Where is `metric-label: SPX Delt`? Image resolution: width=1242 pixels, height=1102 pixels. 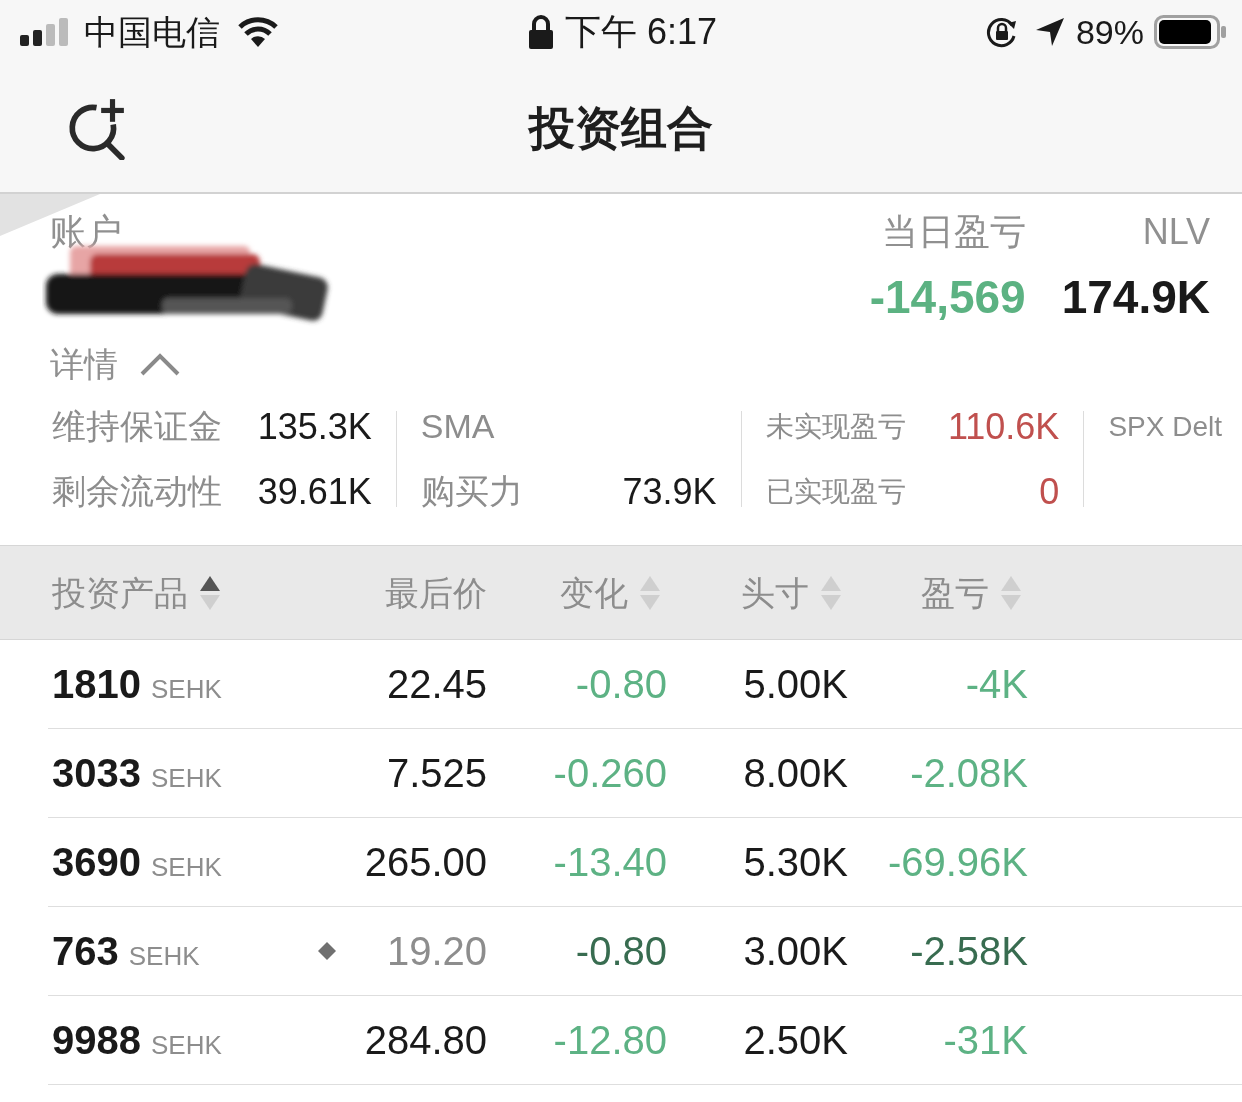
metric-label: SPX Delt is located at coordinates (1165, 426).